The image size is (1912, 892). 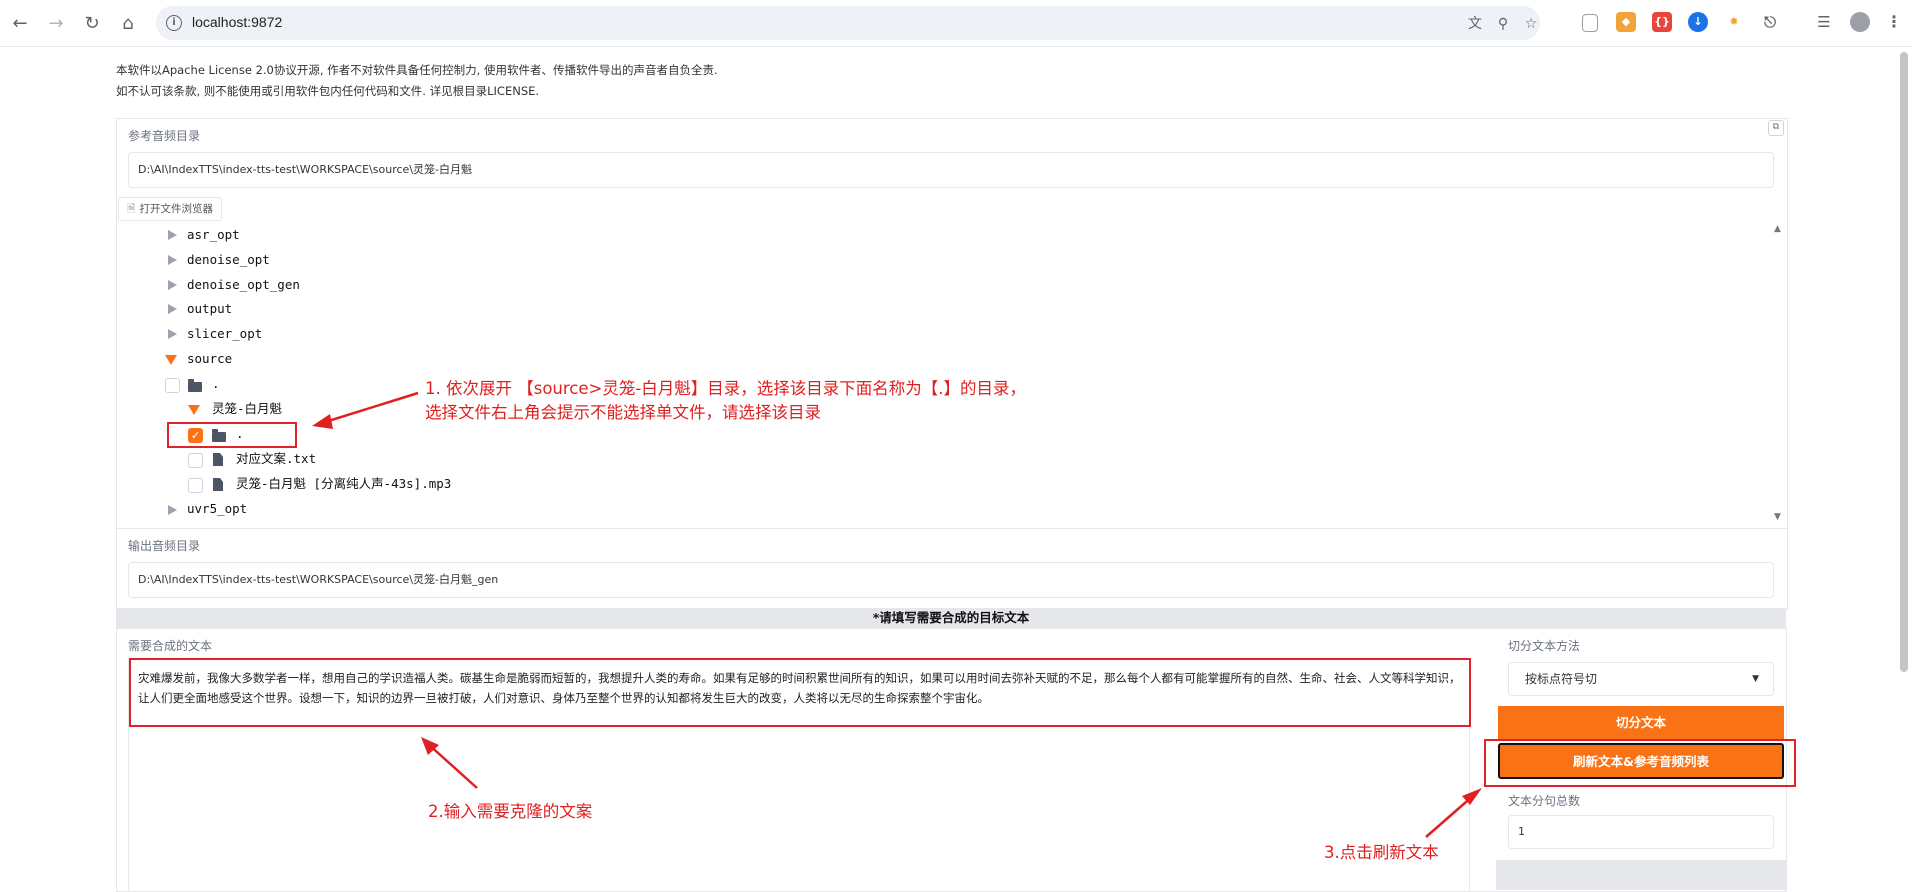 What do you see at coordinates (92, 23) in the screenshot?
I see `reload-icon: ↻` at bounding box center [92, 23].